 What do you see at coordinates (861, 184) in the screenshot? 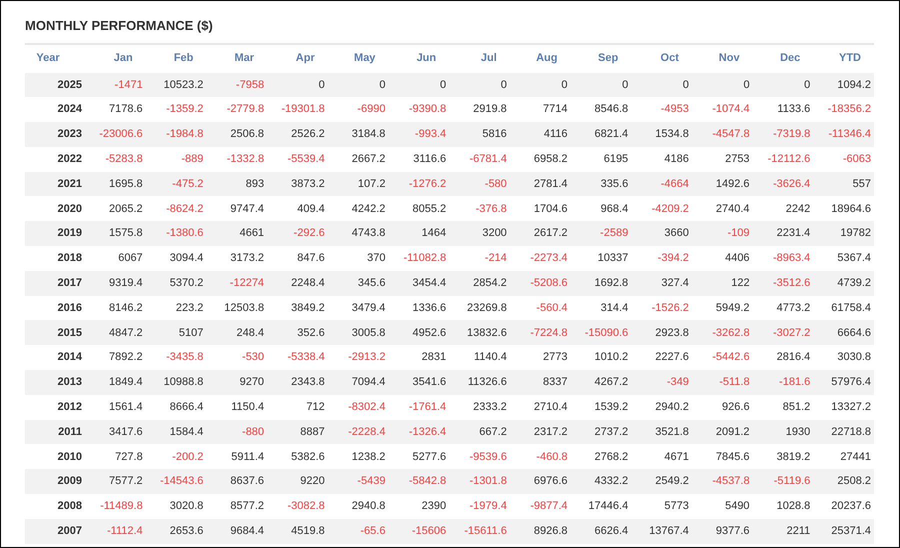
I see `value-cell: 557` at bounding box center [861, 184].